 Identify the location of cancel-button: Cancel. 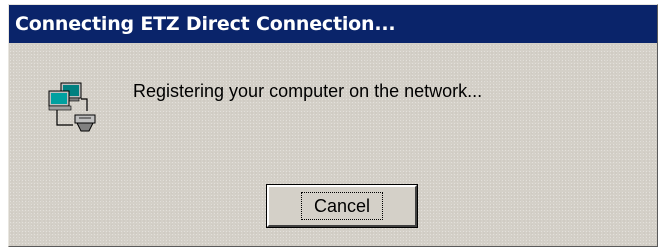
(342, 206).